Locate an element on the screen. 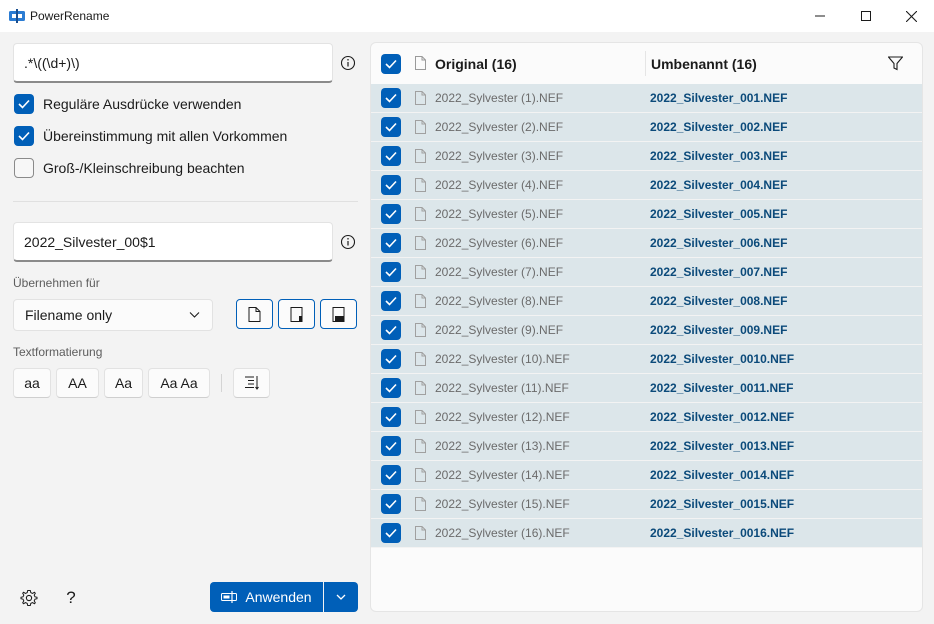 The height and width of the screenshot is (624, 934). renamed-filename: 2022_Silvester_0011.NEF is located at coordinates (722, 388).